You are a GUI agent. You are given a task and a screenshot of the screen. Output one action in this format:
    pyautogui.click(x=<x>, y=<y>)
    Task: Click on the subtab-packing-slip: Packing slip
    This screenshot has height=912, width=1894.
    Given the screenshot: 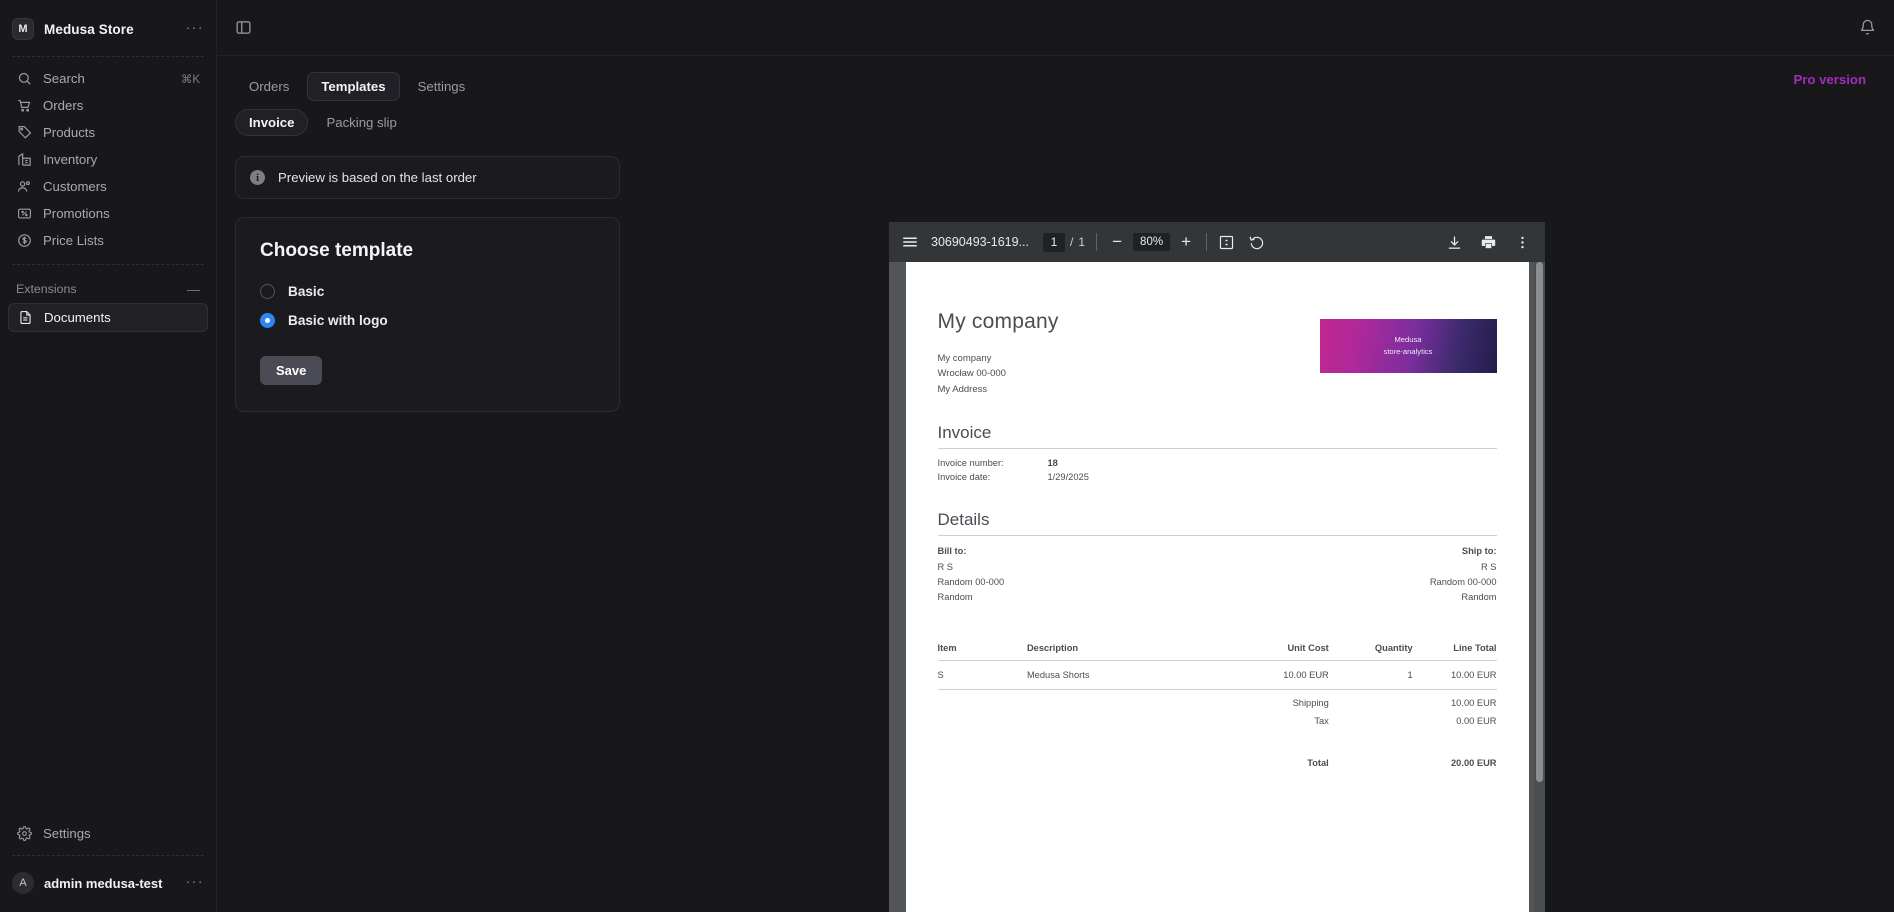 What is the action you would take?
    pyautogui.click(x=361, y=122)
    